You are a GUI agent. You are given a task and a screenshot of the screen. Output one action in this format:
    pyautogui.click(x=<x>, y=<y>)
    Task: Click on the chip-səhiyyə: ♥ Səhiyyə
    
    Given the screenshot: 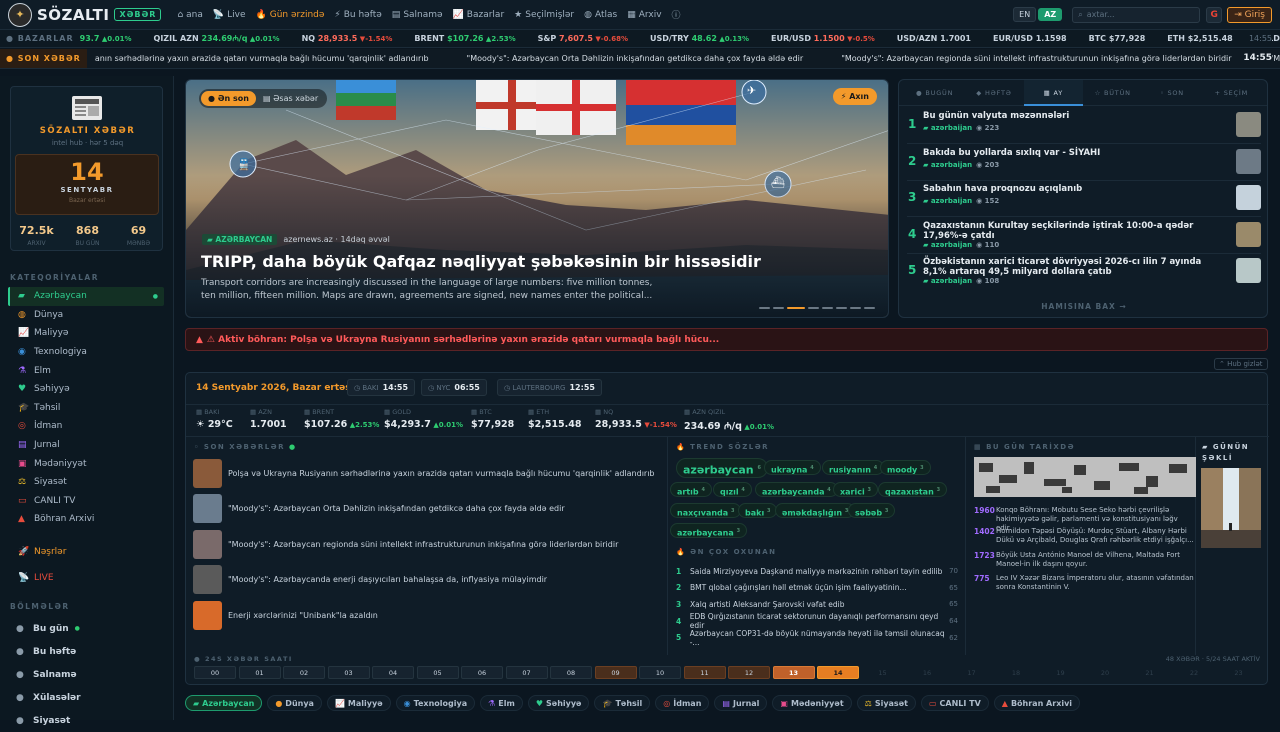 What is the action you would take?
    pyautogui.click(x=558, y=703)
    